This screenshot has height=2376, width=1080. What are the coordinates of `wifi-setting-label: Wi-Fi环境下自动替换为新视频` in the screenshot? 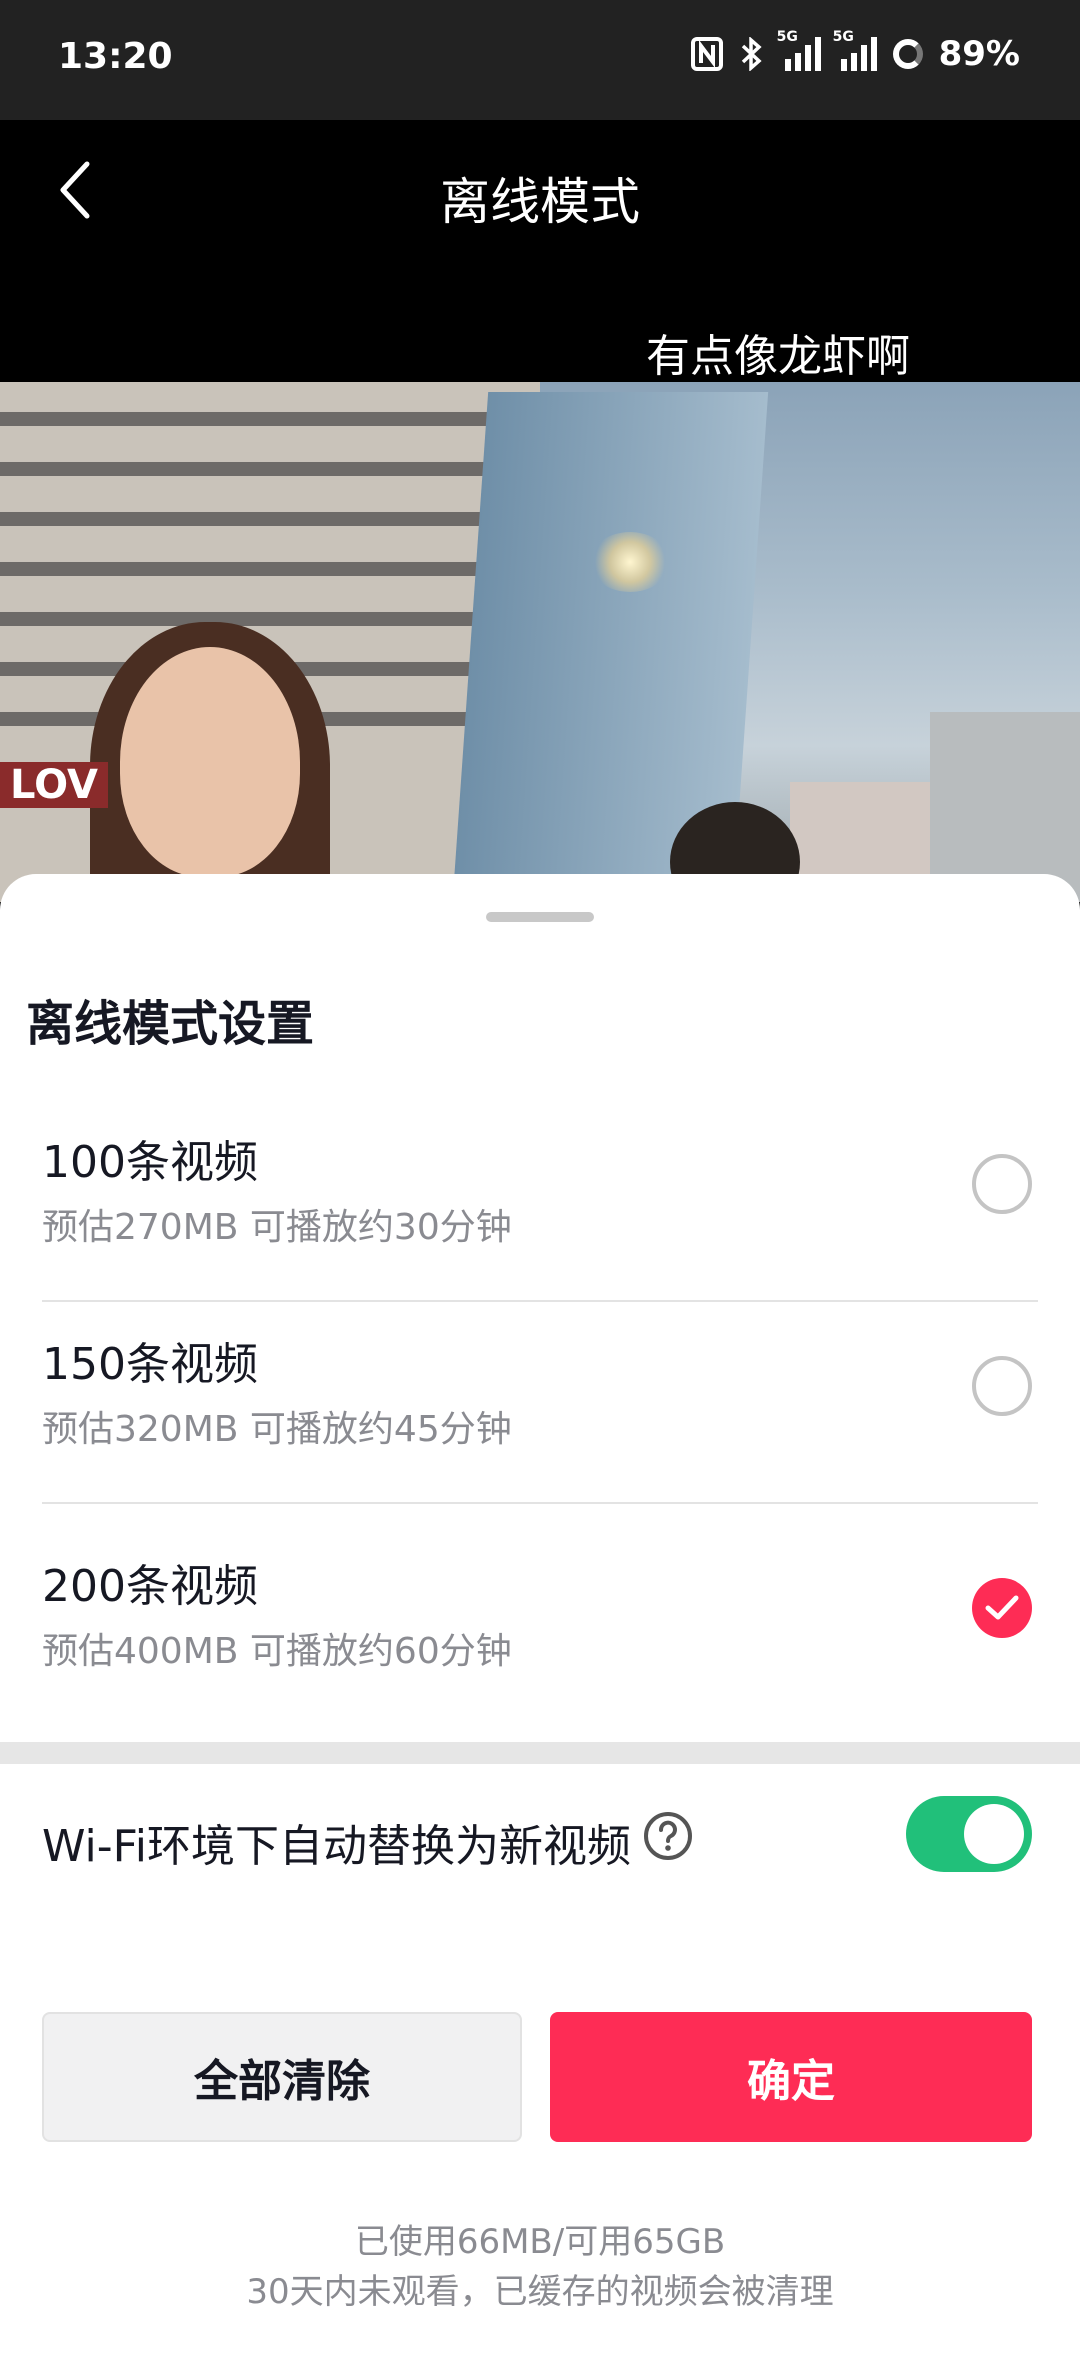 It's located at (336, 1846).